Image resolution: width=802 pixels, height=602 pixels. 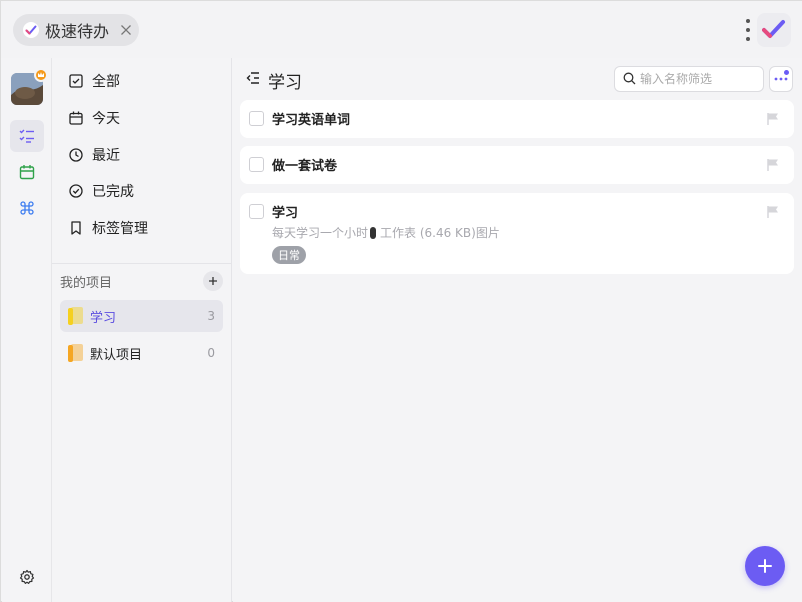 What do you see at coordinates (142, 118) in the screenshot?
I see `sidebar-item-today: 今天` at bounding box center [142, 118].